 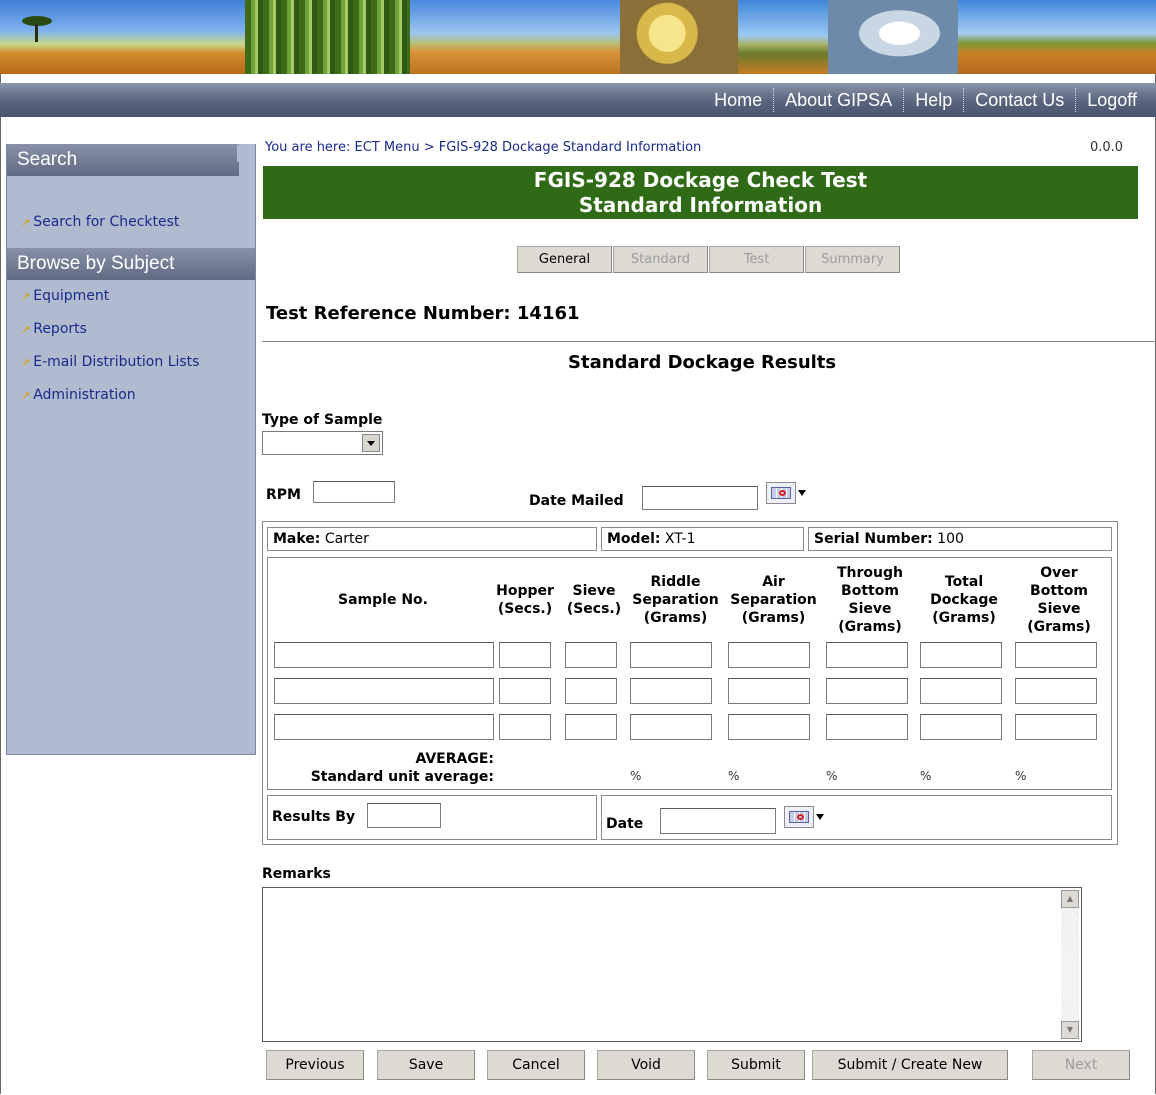 What do you see at coordinates (78, 395) in the screenshot?
I see `sidebar-item-administration: ↗ Administration` at bounding box center [78, 395].